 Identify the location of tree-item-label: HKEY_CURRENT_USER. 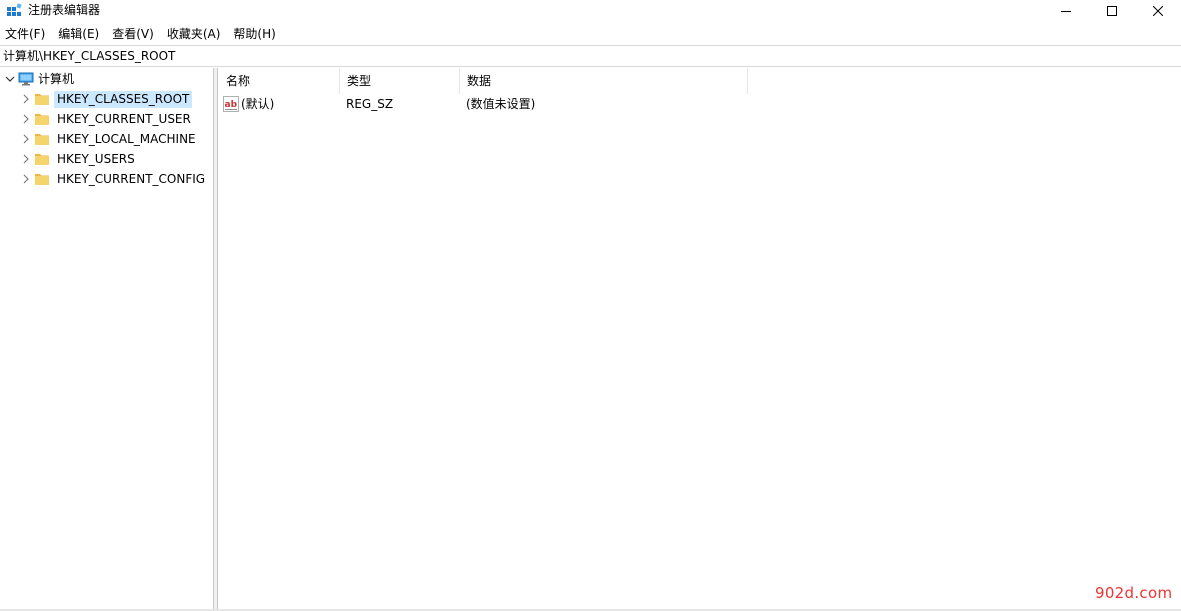
(124, 118).